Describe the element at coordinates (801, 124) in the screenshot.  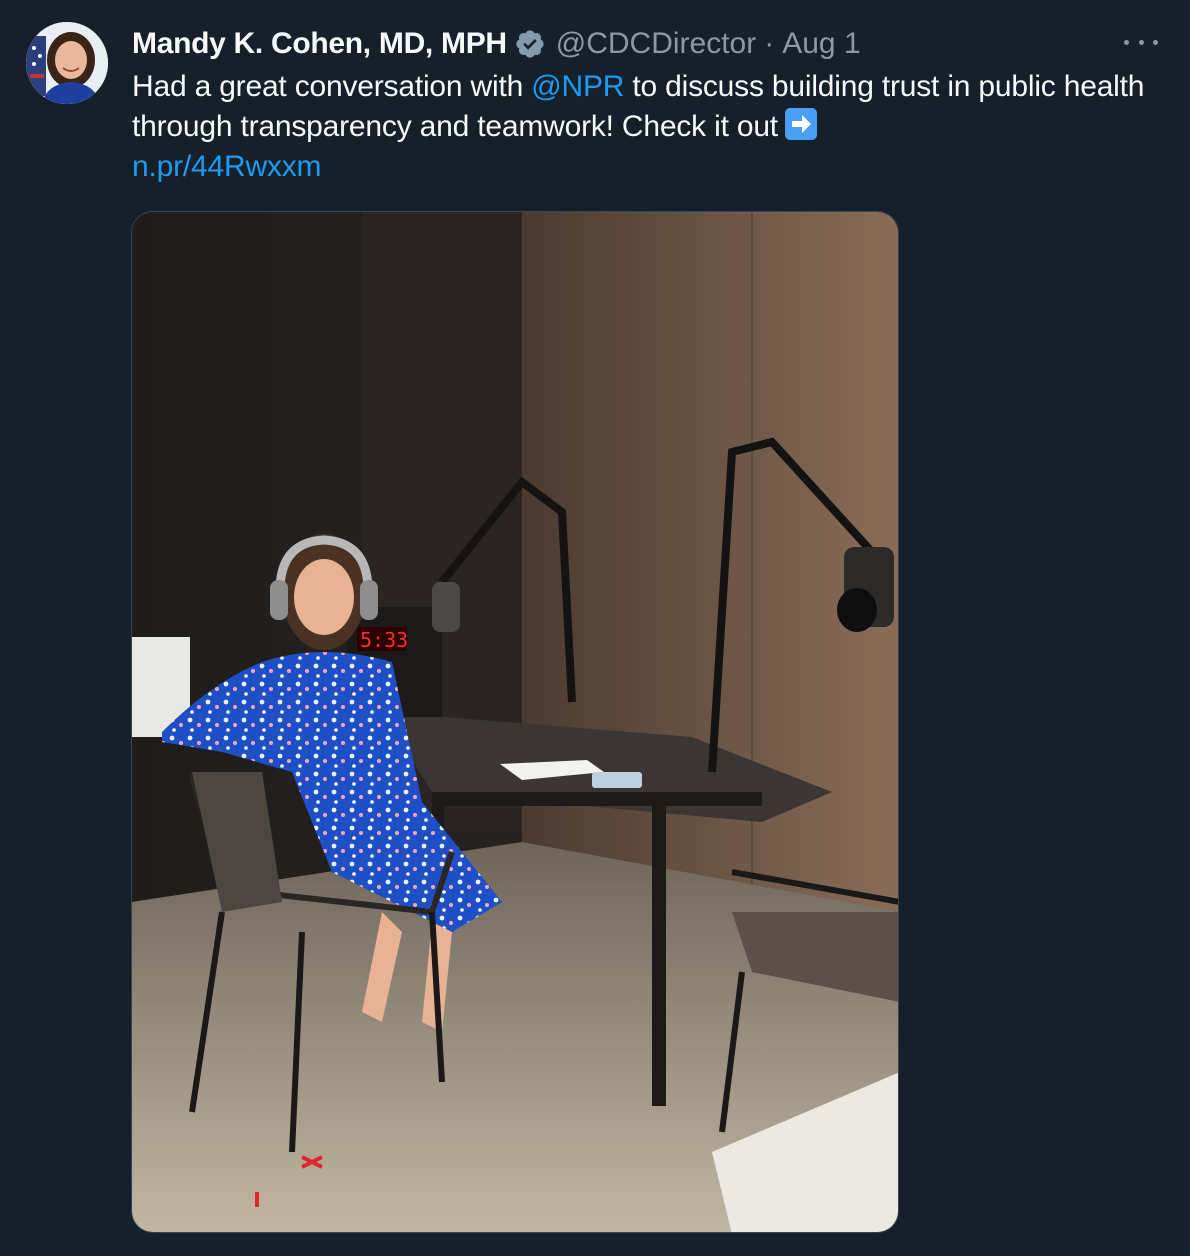
I see `right-arrow-emoji-icon` at that location.